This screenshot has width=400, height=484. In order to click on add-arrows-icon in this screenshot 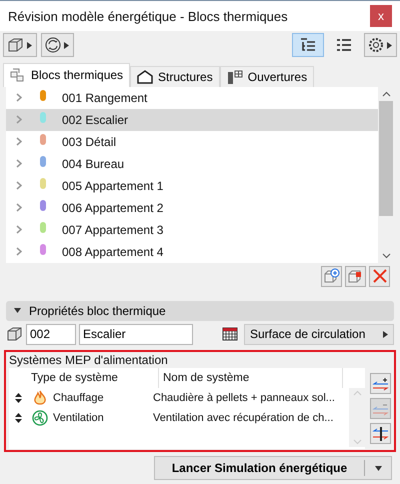, I will do `click(380, 383)`.